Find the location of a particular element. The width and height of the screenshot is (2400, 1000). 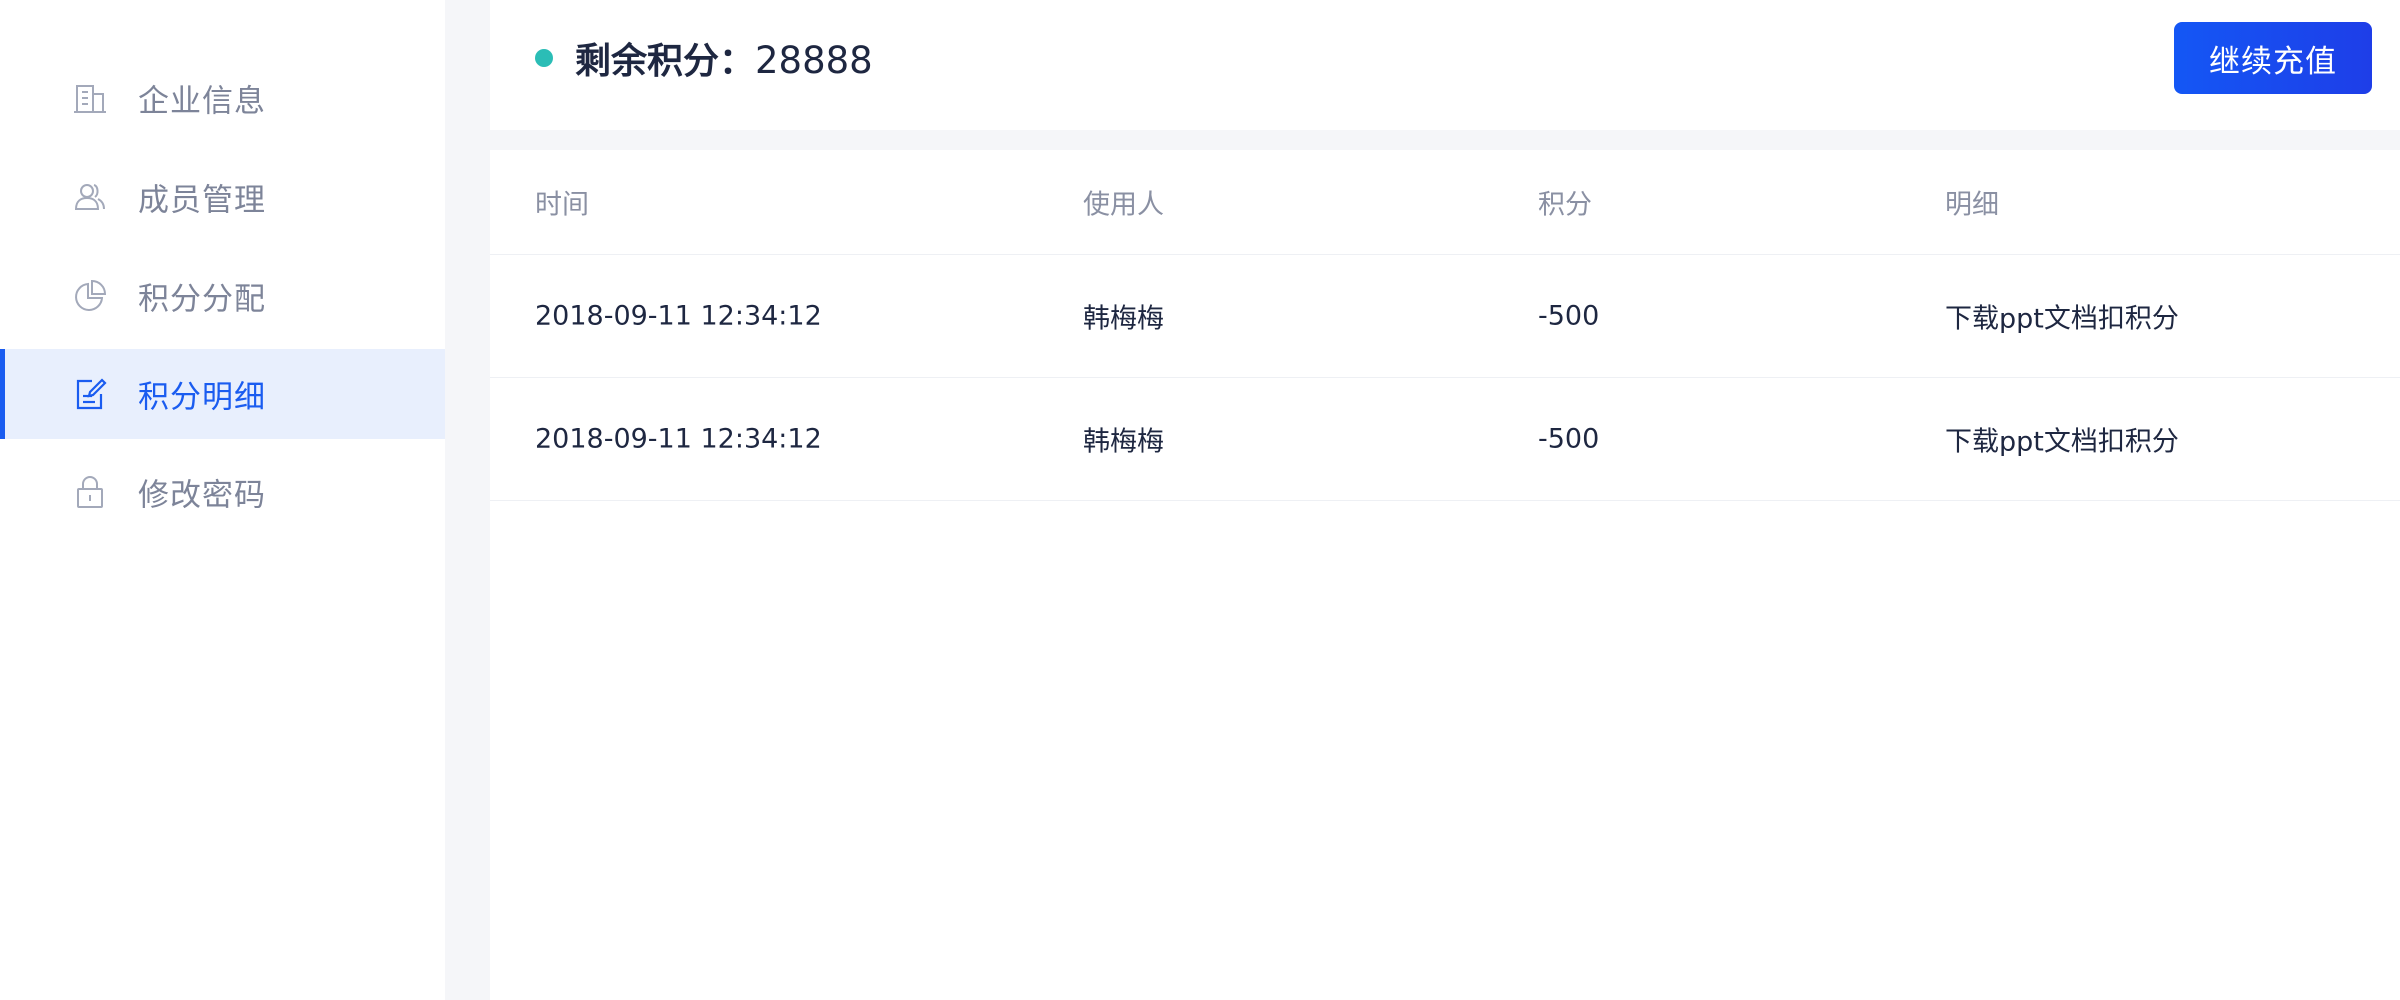

sidebar-item-label: 修改密码 is located at coordinates (202, 495).